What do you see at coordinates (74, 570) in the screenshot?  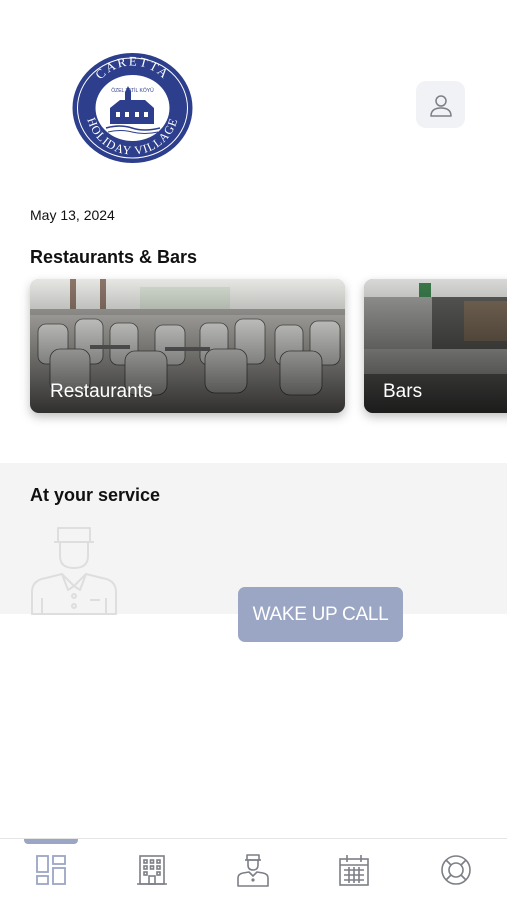 I see `butler-icon` at bounding box center [74, 570].